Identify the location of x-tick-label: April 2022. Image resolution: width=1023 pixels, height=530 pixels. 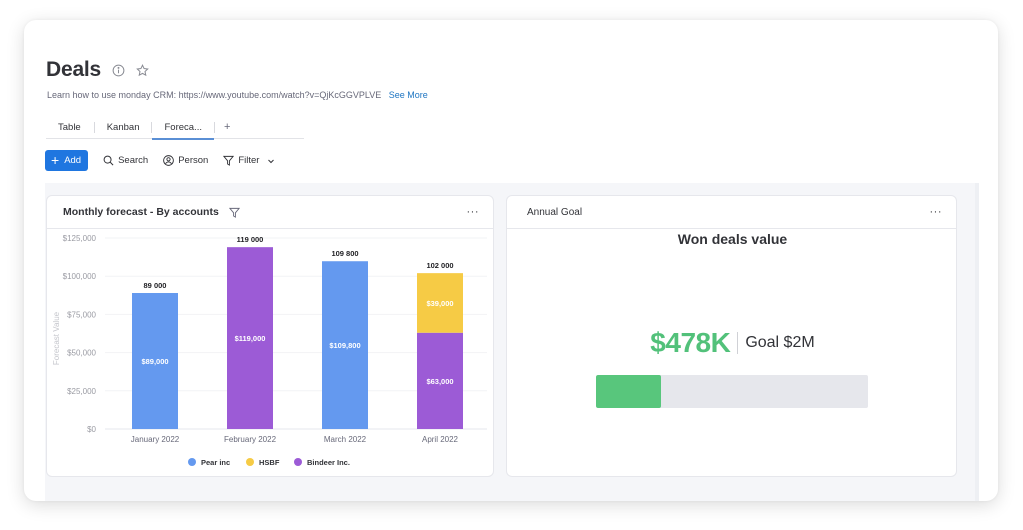
(440, 439).